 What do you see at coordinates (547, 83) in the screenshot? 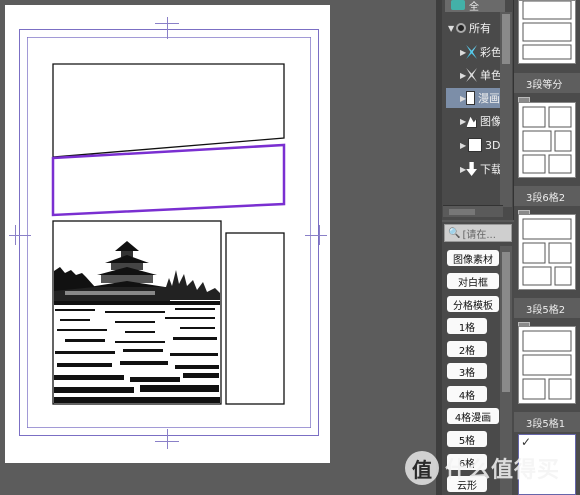
I see `thumbnail-label: 3段等分` at bounding box center [547, 83].